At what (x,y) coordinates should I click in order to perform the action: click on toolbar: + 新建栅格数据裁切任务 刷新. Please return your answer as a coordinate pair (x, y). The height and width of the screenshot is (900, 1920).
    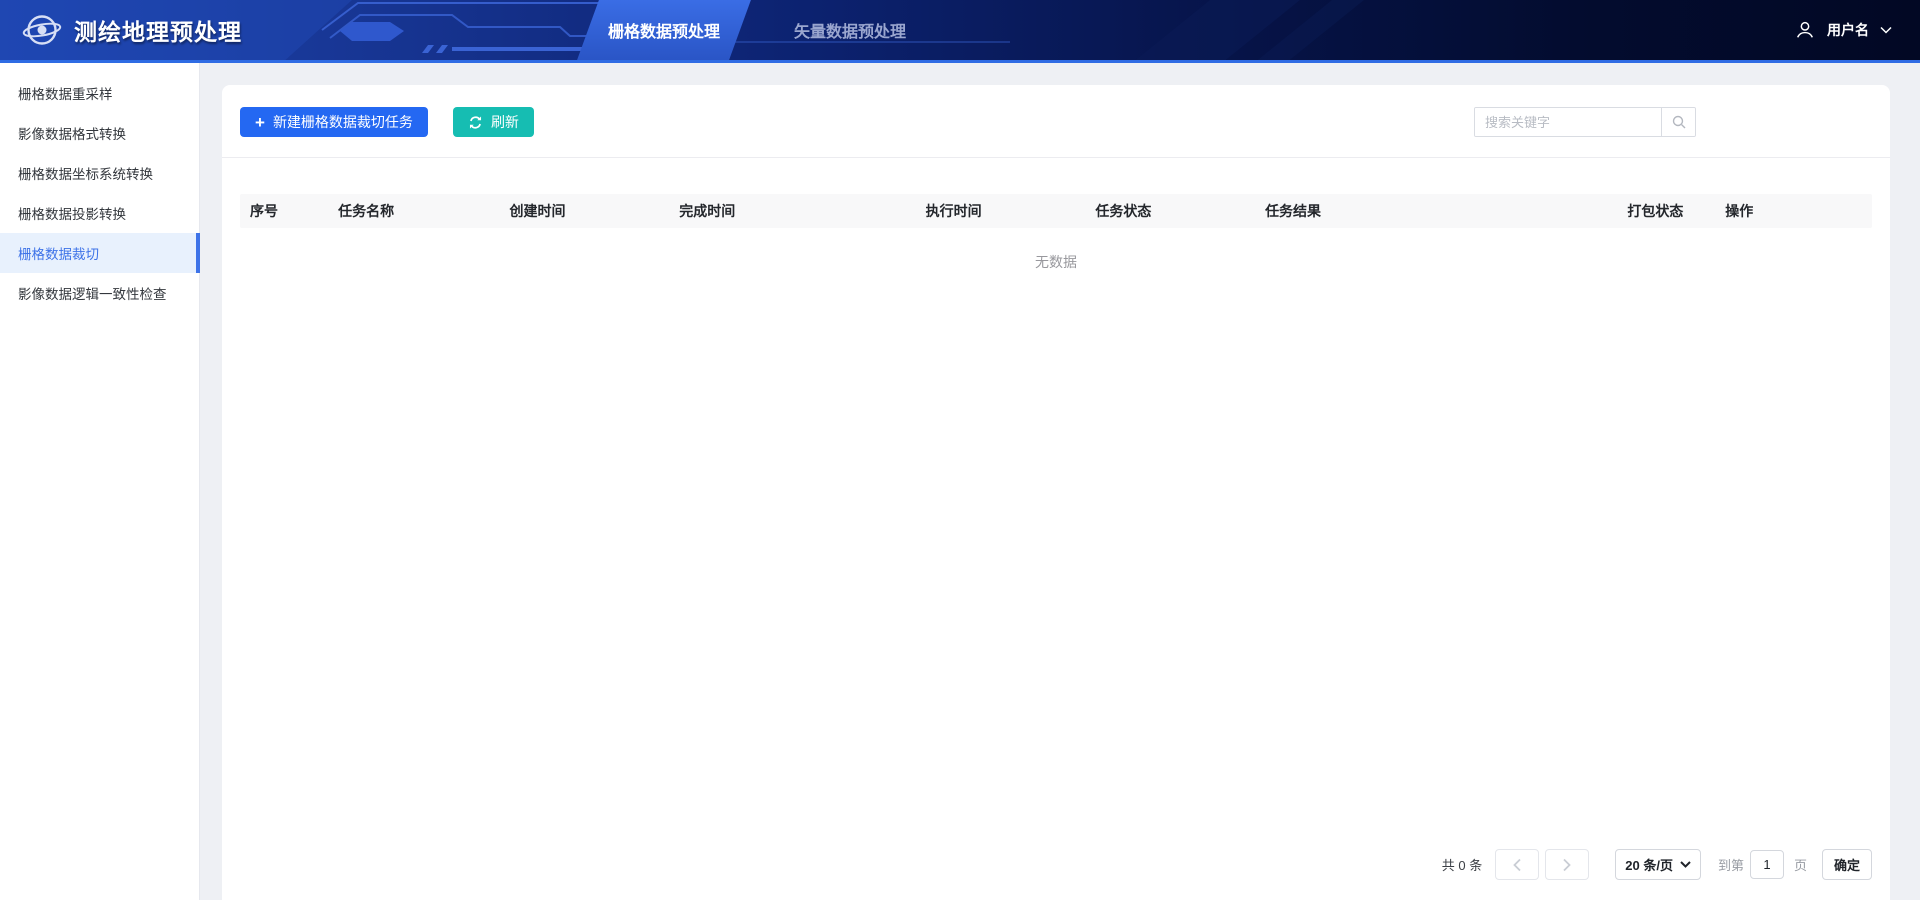
    Looking at the image, I should click on (1056, 121).